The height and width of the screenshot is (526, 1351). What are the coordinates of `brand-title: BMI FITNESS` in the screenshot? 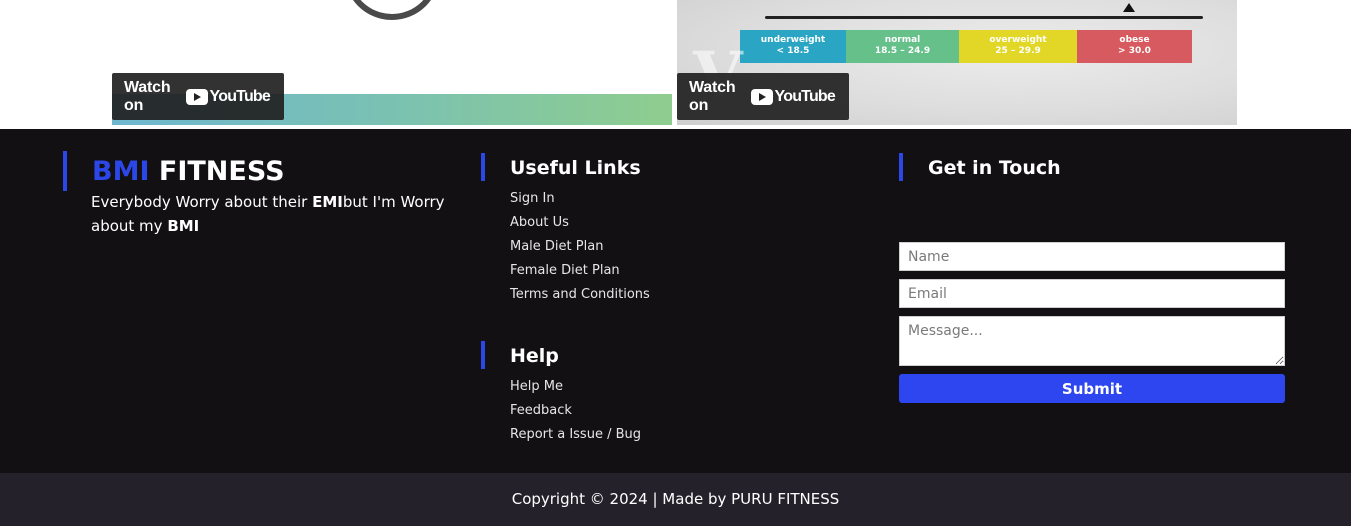 It's located at (188, 172).